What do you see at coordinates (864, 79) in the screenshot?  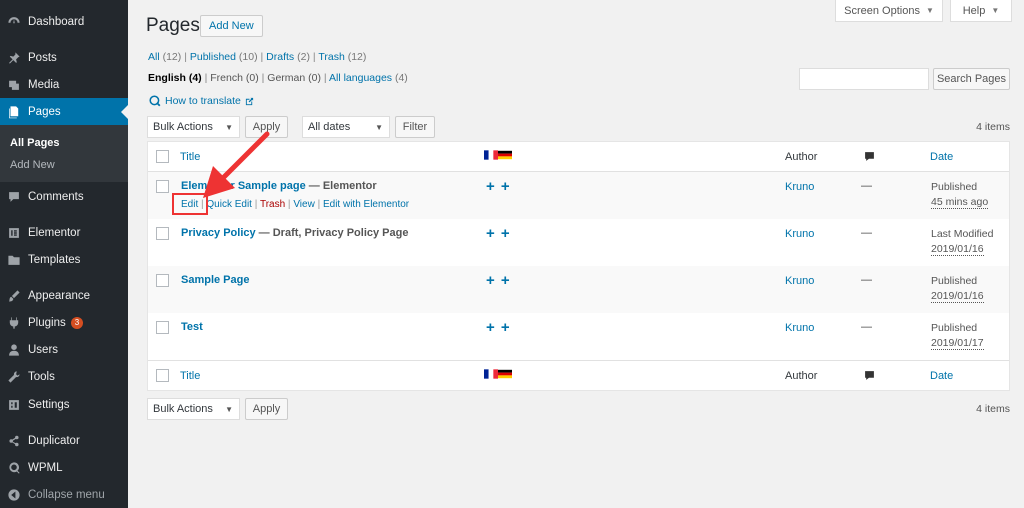 I see `search-input` at bounding box center [864, 79].